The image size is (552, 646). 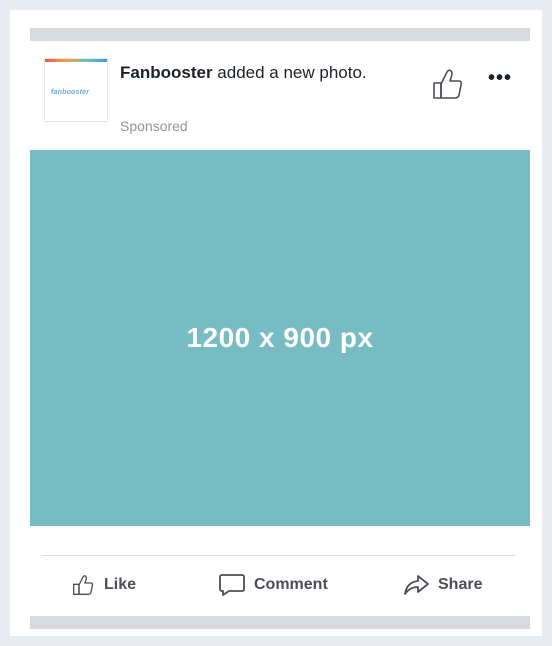 I want to click on share-label: Share, so click(x=460, y=584).